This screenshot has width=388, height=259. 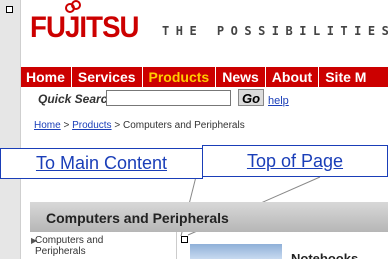 What do you see at coordinates (20, 129) in the screenshot?
I see `left-divider` at bounding box center [20, 129].